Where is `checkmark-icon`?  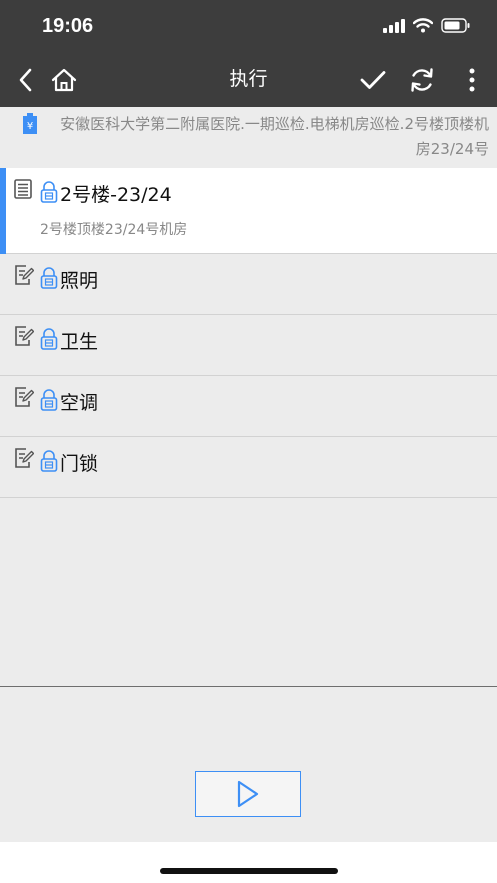
checkmark-icon is located at coordinates (373, 79).